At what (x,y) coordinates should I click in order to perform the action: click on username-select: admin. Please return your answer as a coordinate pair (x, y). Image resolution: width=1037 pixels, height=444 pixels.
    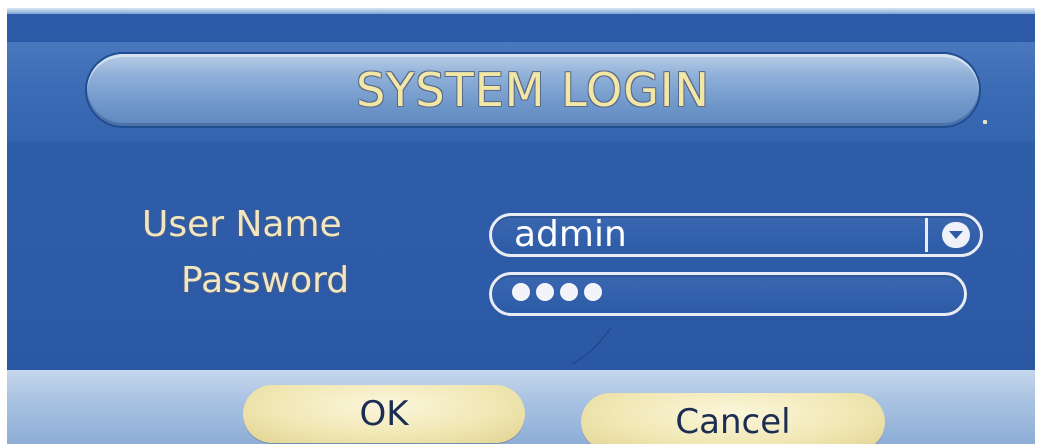
    Looking at the image, I should click on (736, 235).